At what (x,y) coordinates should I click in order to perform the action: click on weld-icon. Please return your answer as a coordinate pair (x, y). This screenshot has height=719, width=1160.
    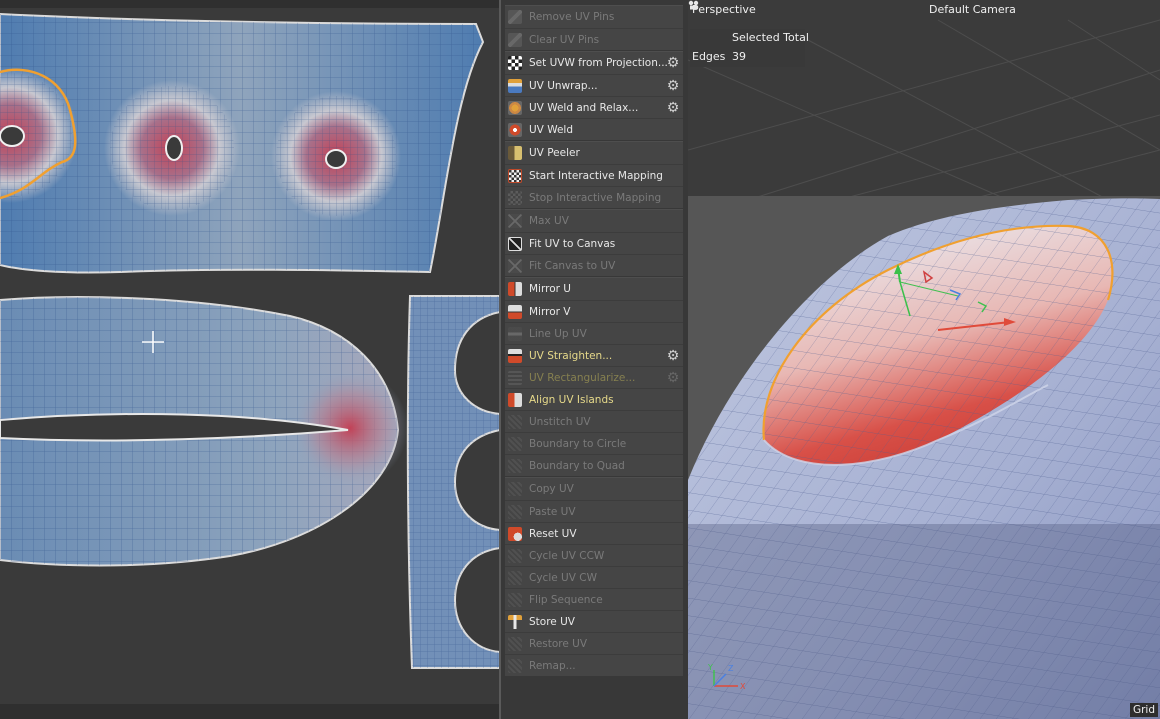
    Looking at the image, I should click on (515, 130).